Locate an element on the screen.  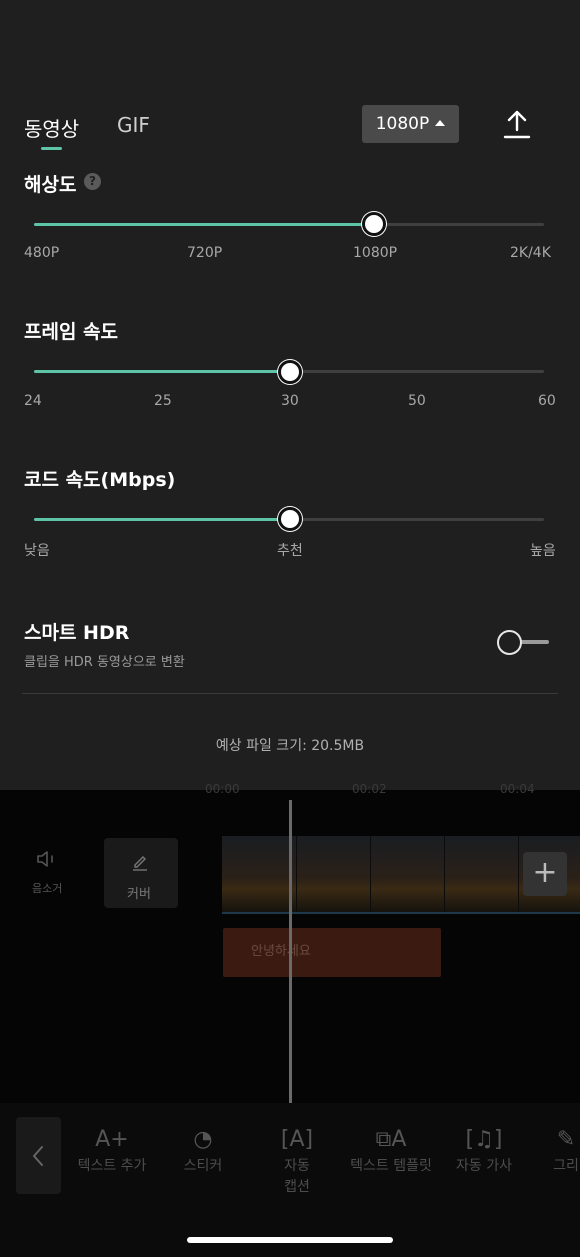
frame-rate-tick: 50 is located at coordinates (417, 401).